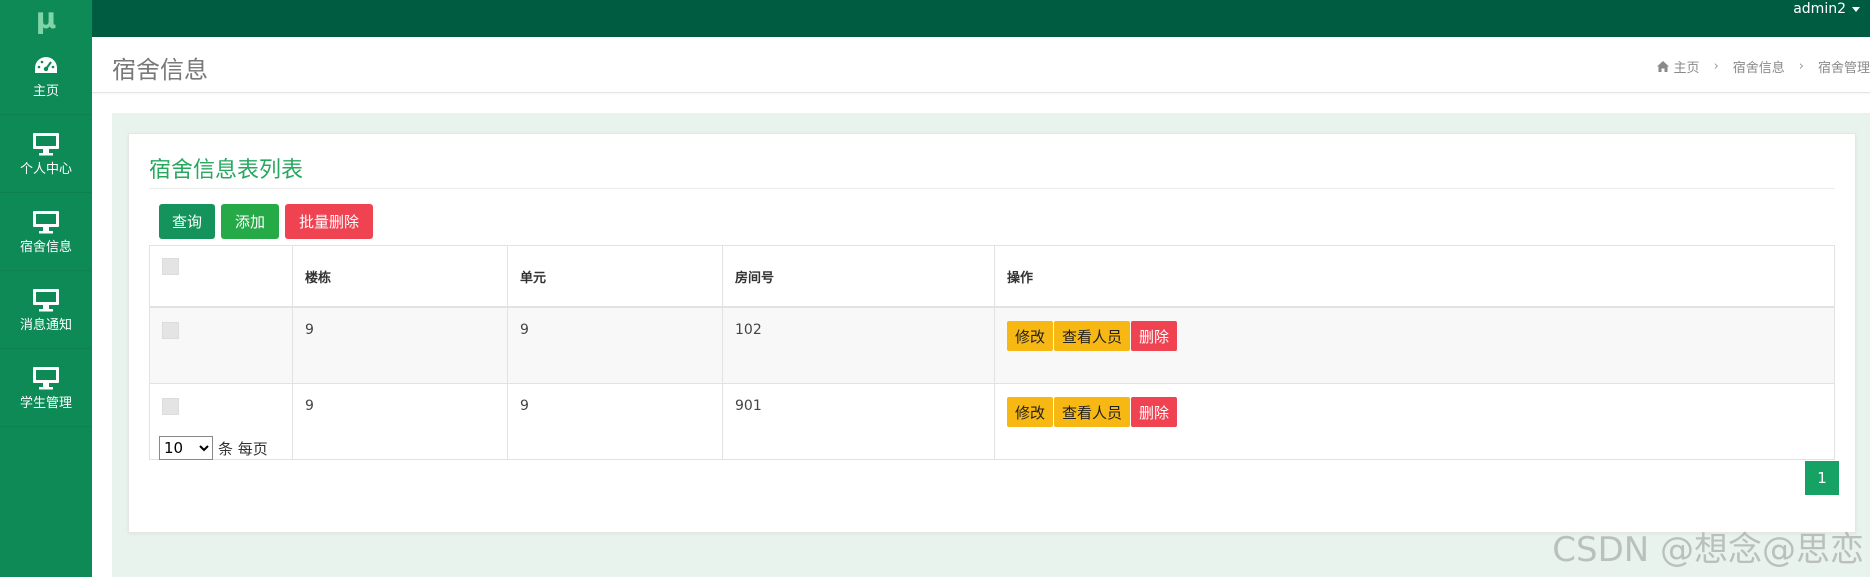 This screenshot has width=1870, height=577. I want to click on top-navbar: admin2, so click(981, 18).